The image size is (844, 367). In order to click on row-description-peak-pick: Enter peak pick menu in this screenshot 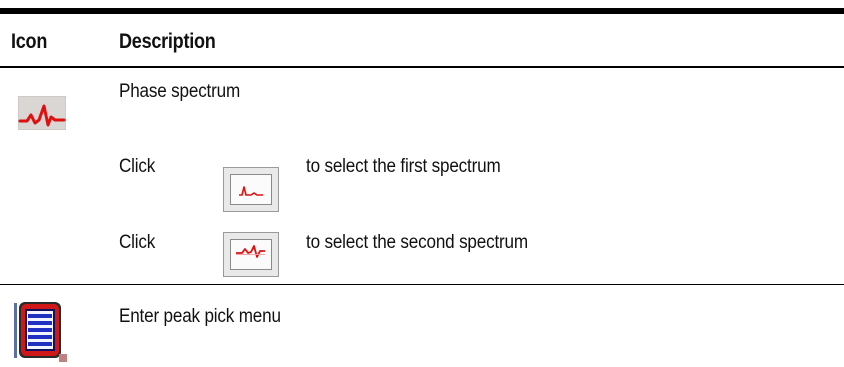, I will do `click(200, 316)`.